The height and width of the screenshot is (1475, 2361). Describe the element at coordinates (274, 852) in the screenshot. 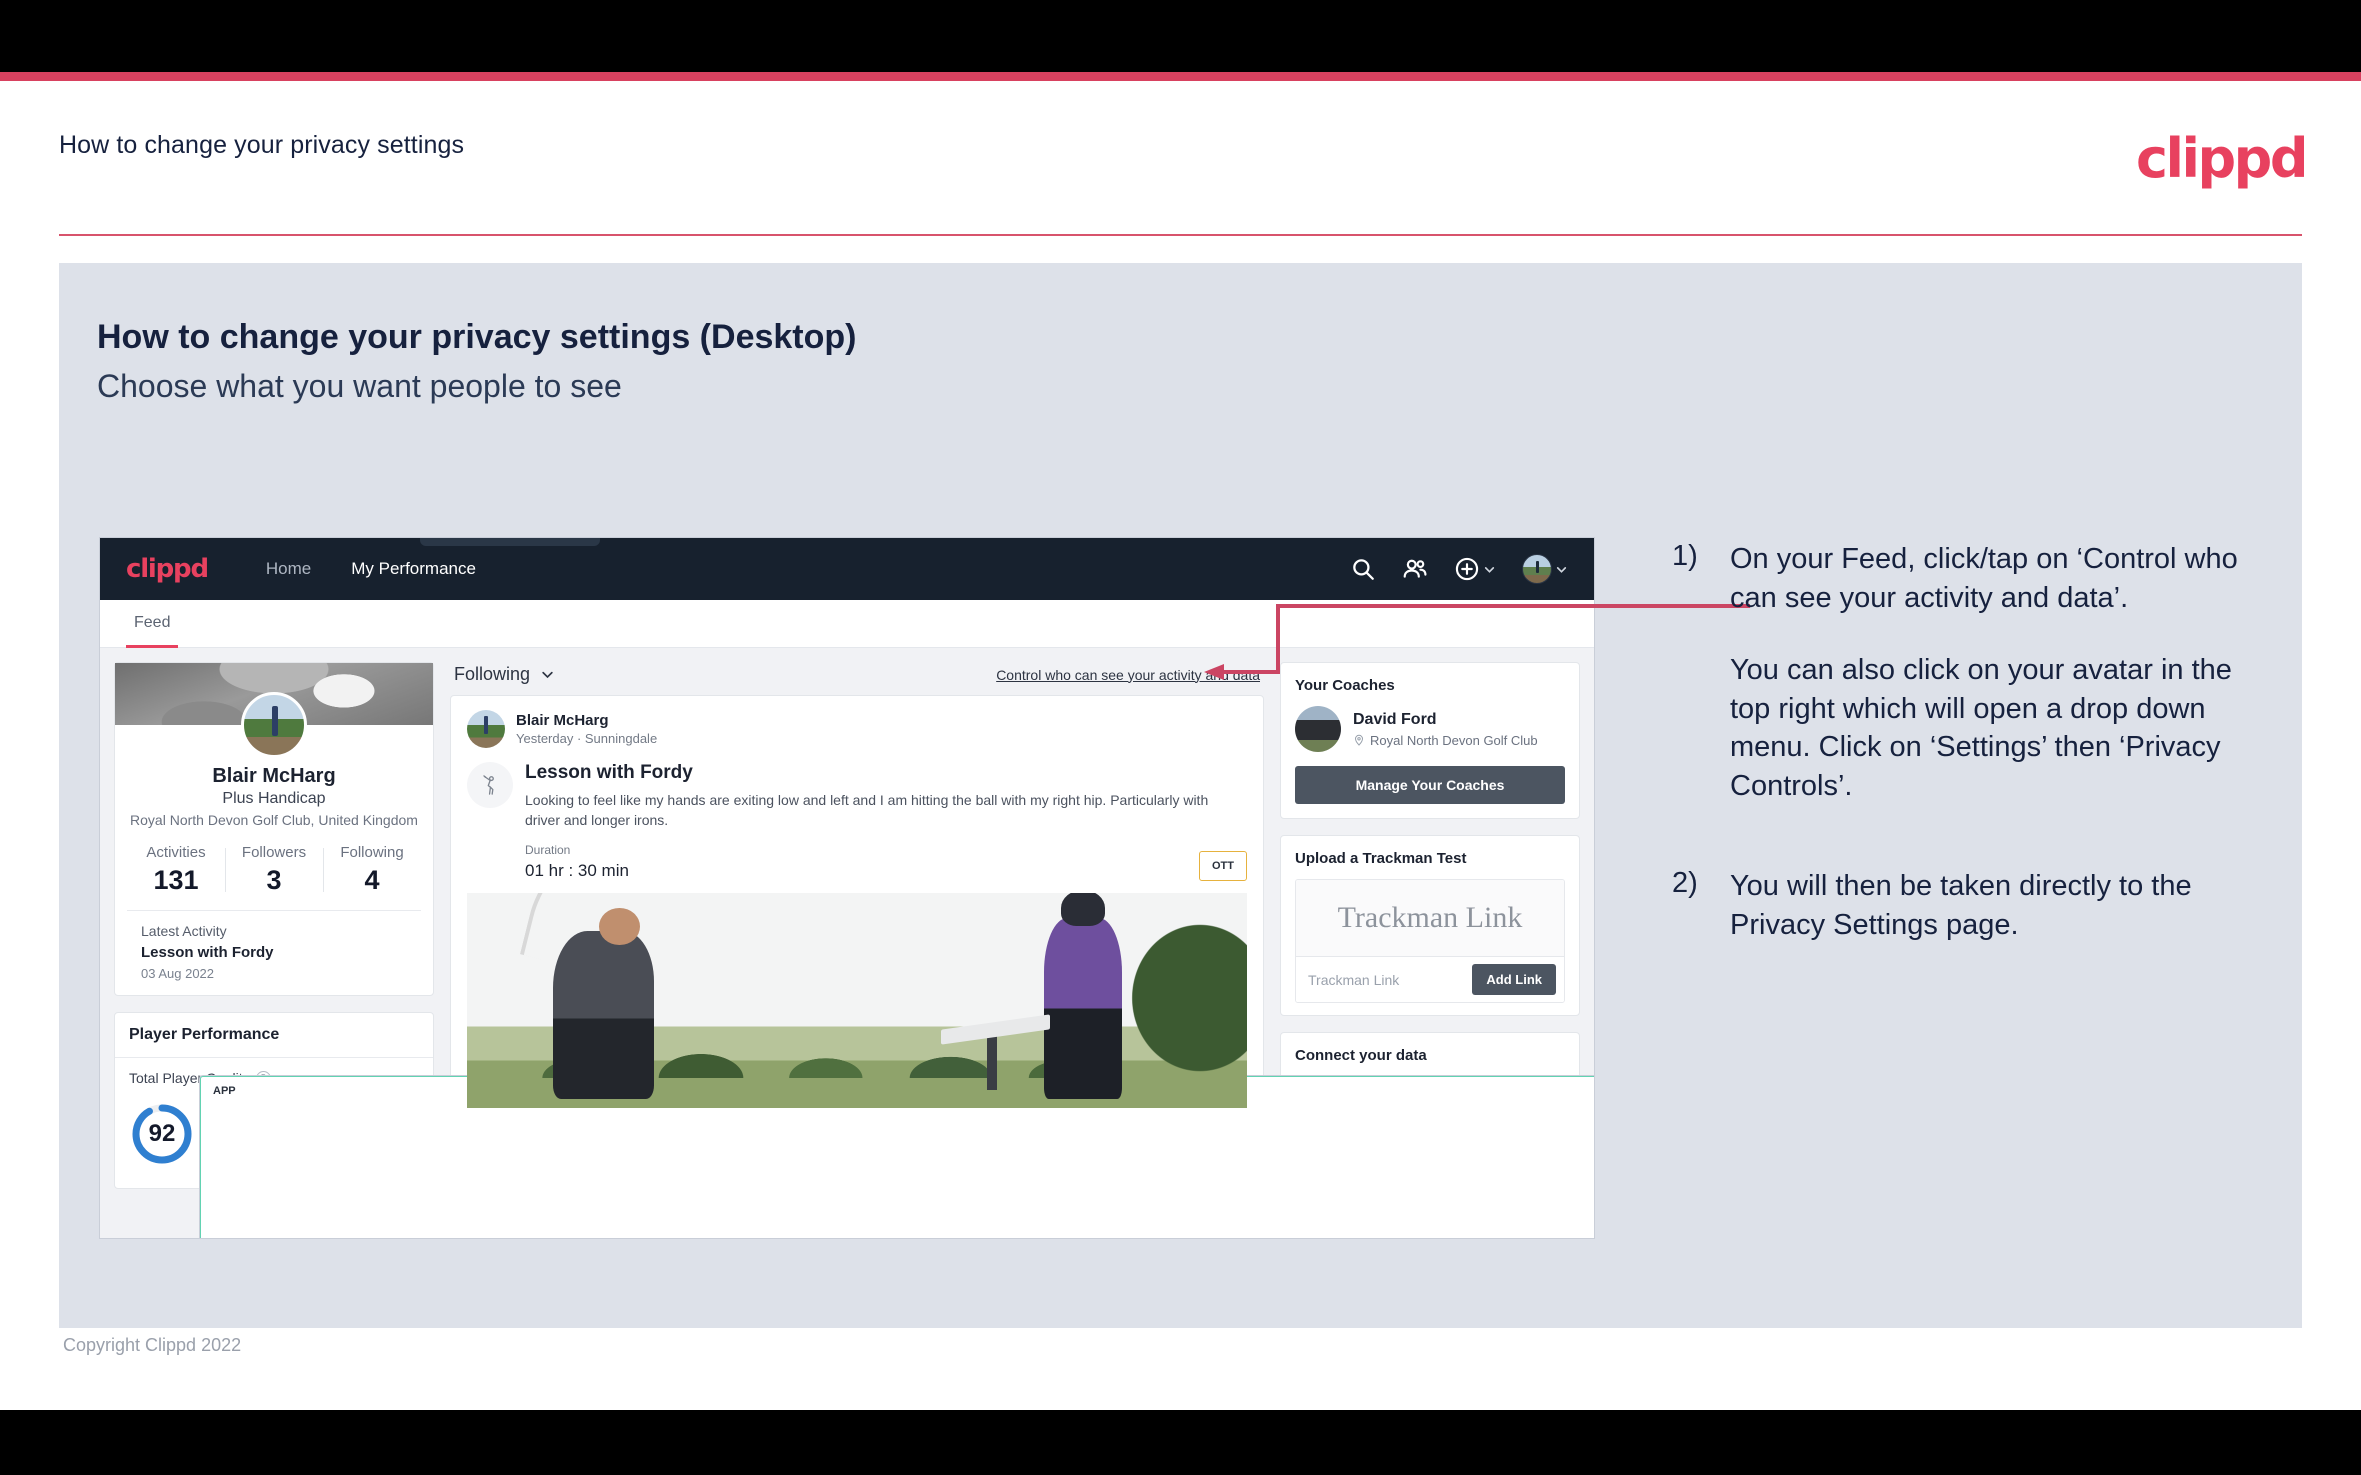

I see `stat-label: Followers` at that location.